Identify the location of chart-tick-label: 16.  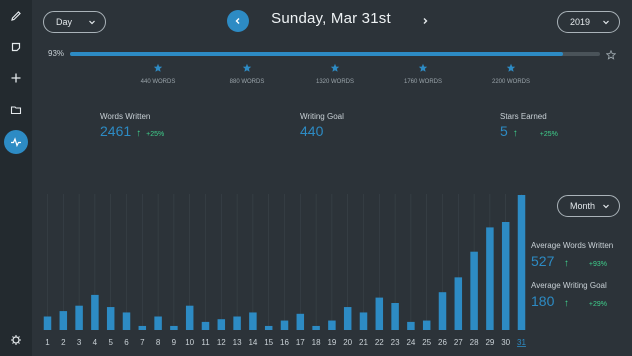
(284, 342).